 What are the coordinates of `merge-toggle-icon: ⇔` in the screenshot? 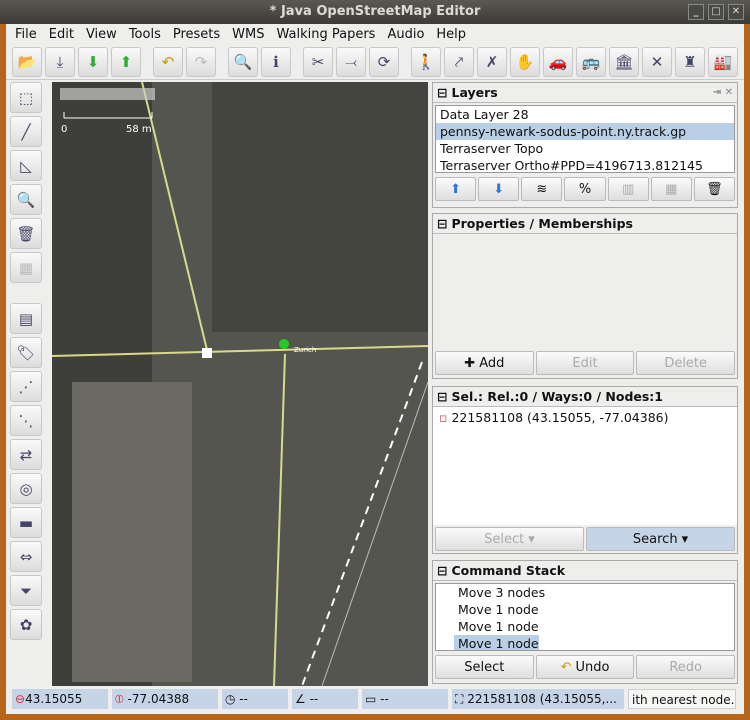 It's located at (26, 556).